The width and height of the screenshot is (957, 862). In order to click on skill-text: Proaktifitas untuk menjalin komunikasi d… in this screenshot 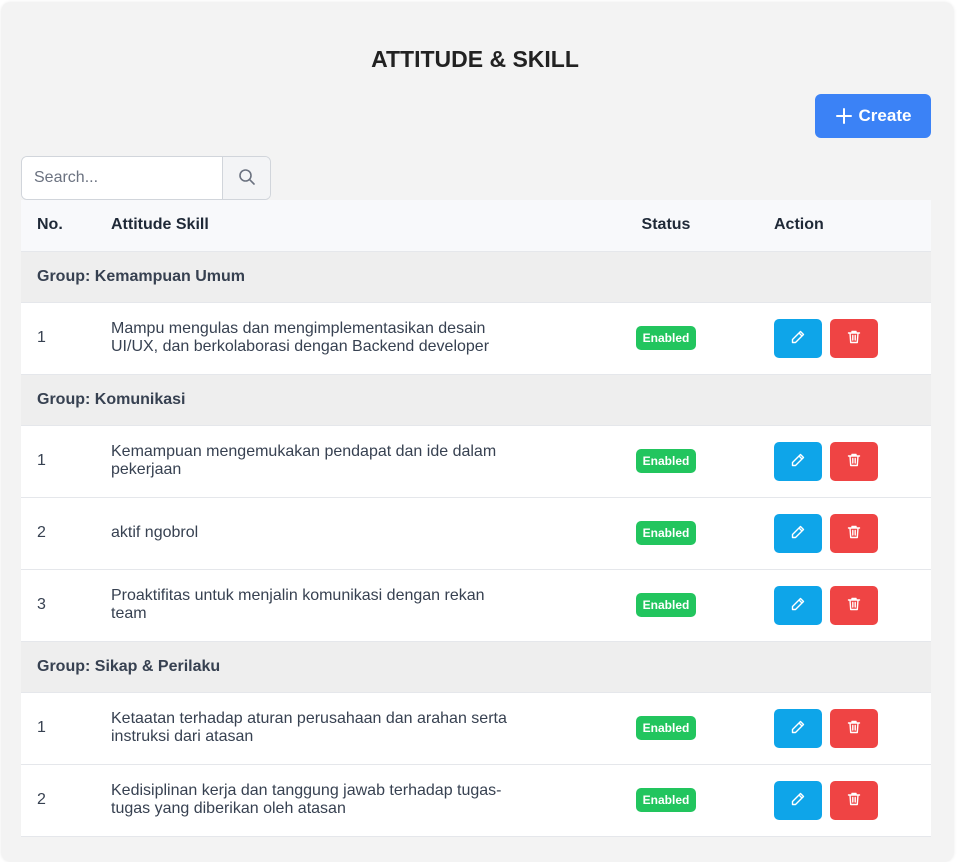, I will do `click(298, 604)`.